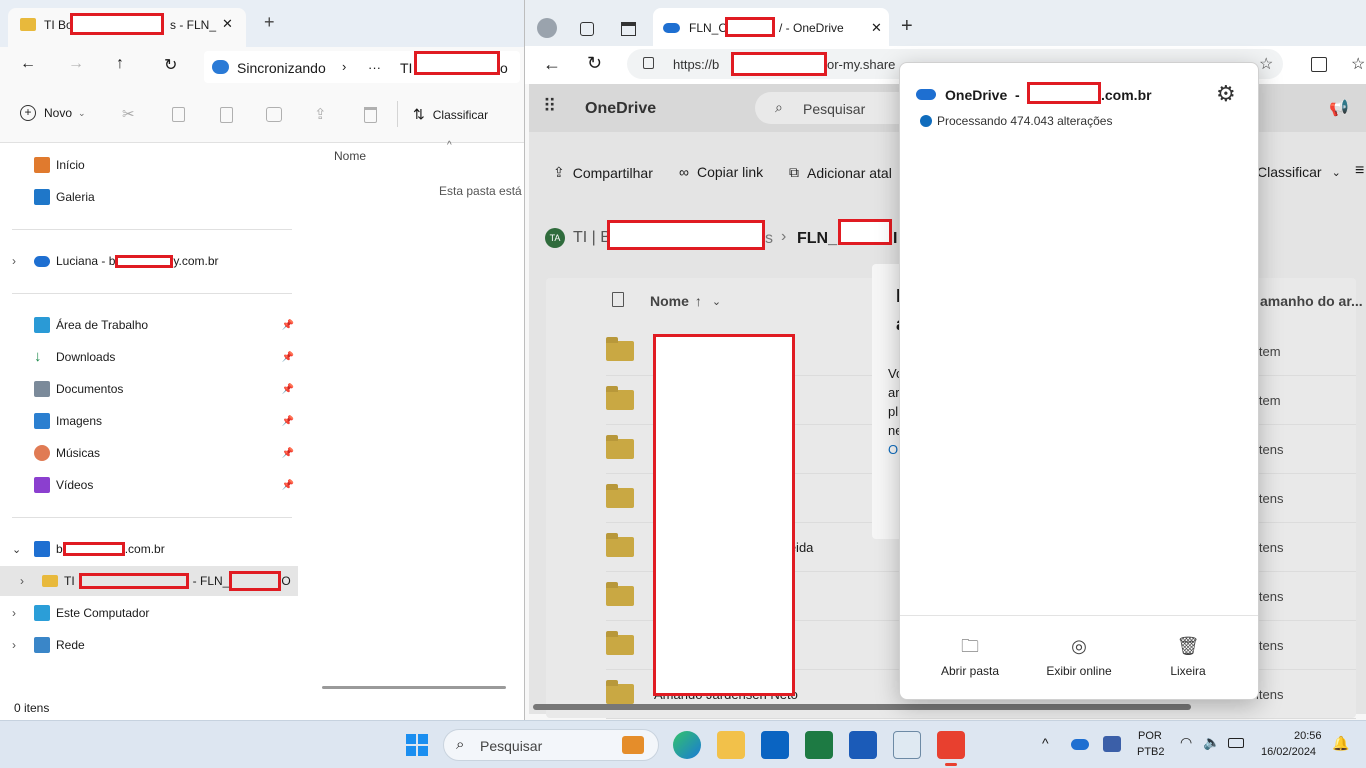 The image size is (1366, 768). What do you see at coordinates (226, 115) in the screenshot?
I see `paste-icon` at bounding box center [226, 115].